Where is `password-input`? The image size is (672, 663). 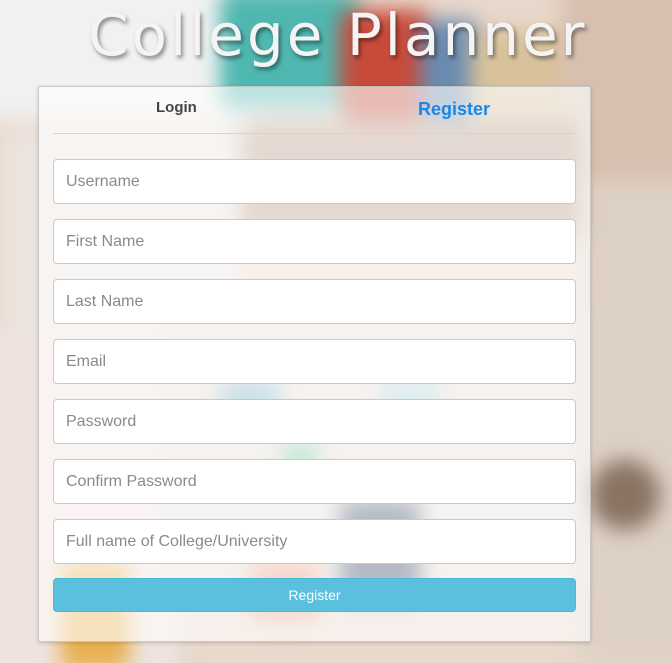
password-input is located at coordinates (314, 421).